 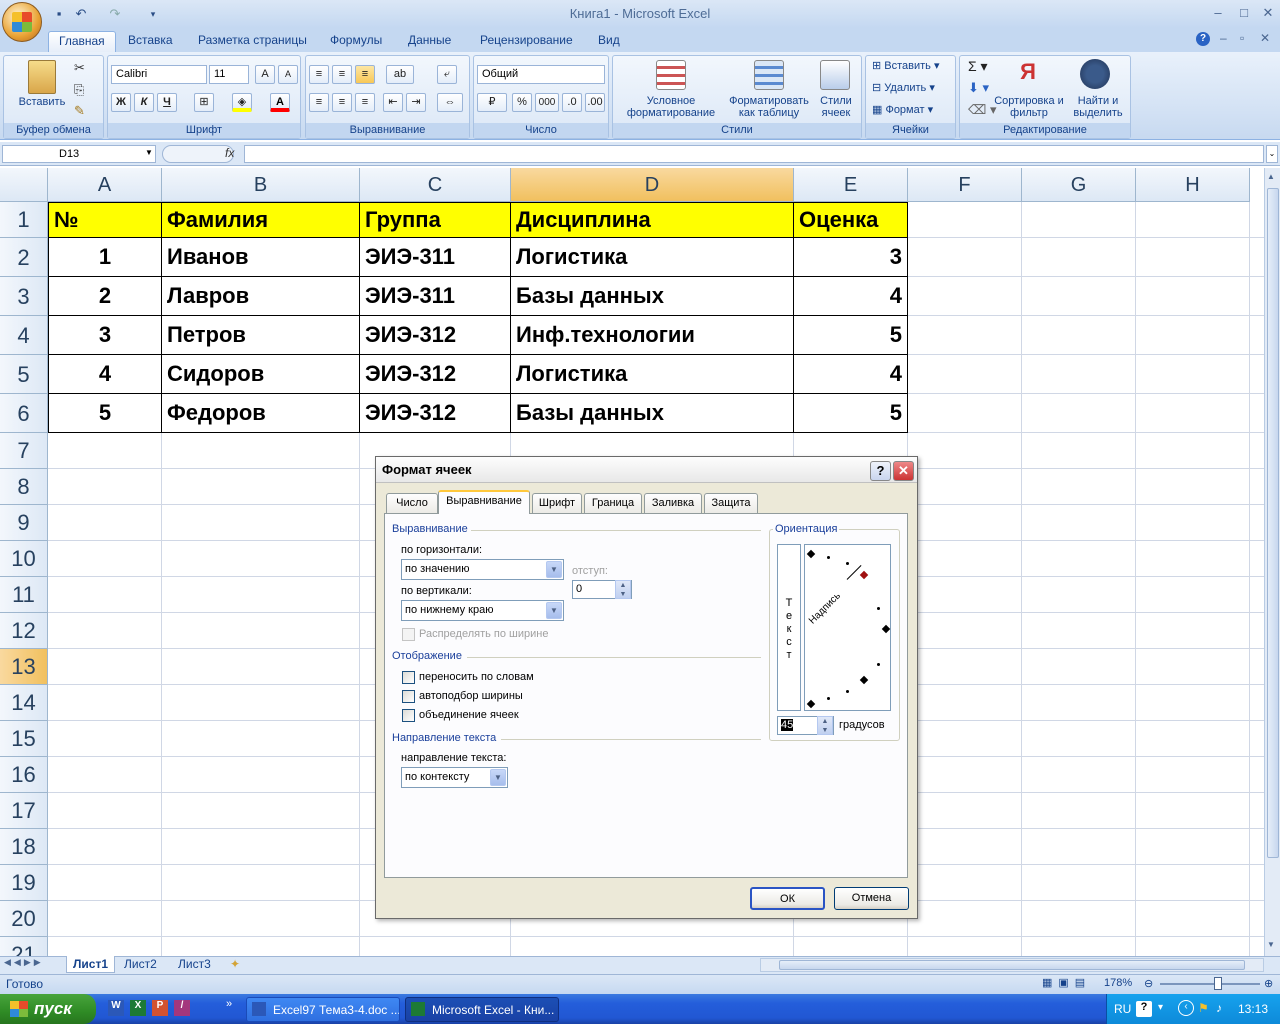 What do you see at coordinates (623, 589) in the screenshot?
I see `indent-spin-icon: ▲ ▼` at bounding box center [623, 589].